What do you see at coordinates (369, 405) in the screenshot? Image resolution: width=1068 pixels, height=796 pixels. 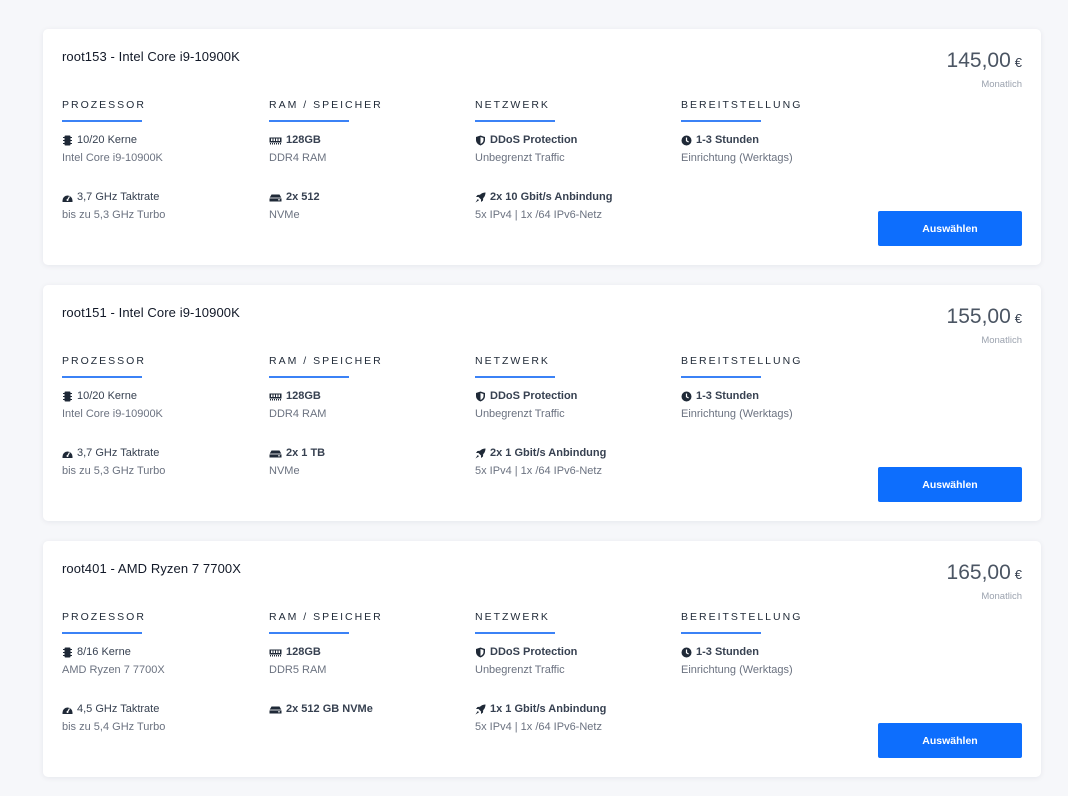 I see `feature-memory: 128GB DDR4 RAM` at bounding box center [369, 405].